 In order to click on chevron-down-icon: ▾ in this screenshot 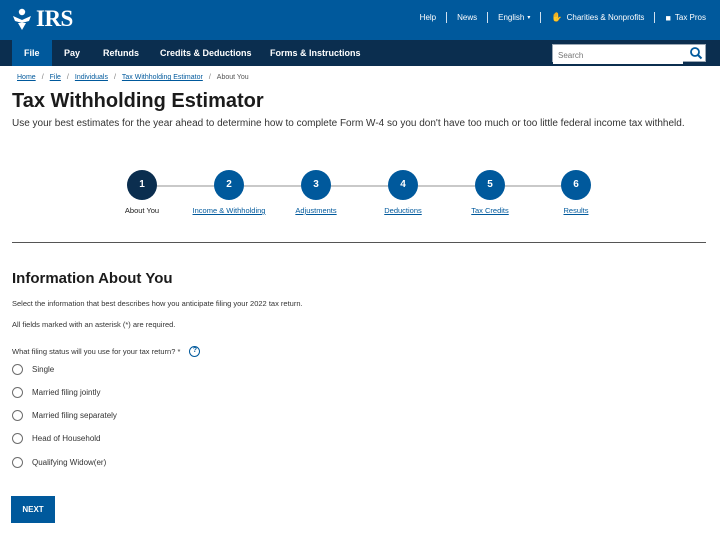, I will do `click(529, 18)`.